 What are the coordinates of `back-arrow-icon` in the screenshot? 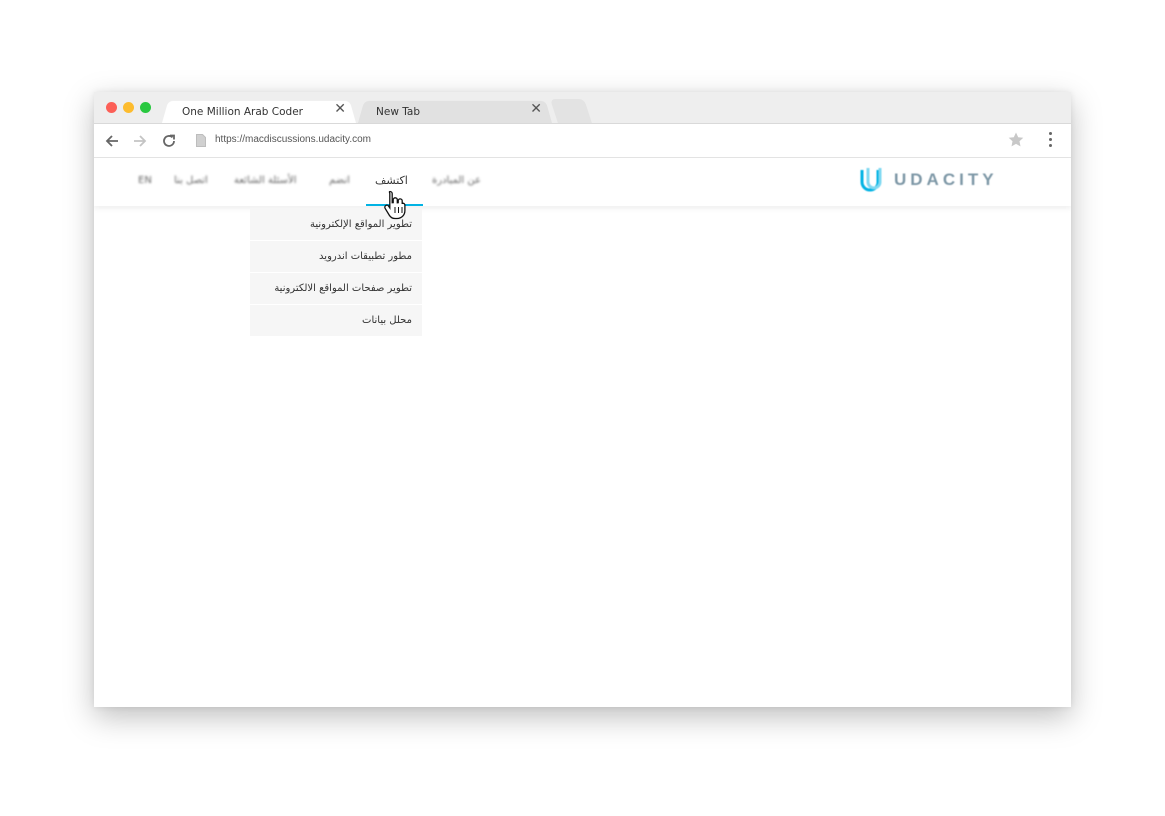 It's located at (112, 141).